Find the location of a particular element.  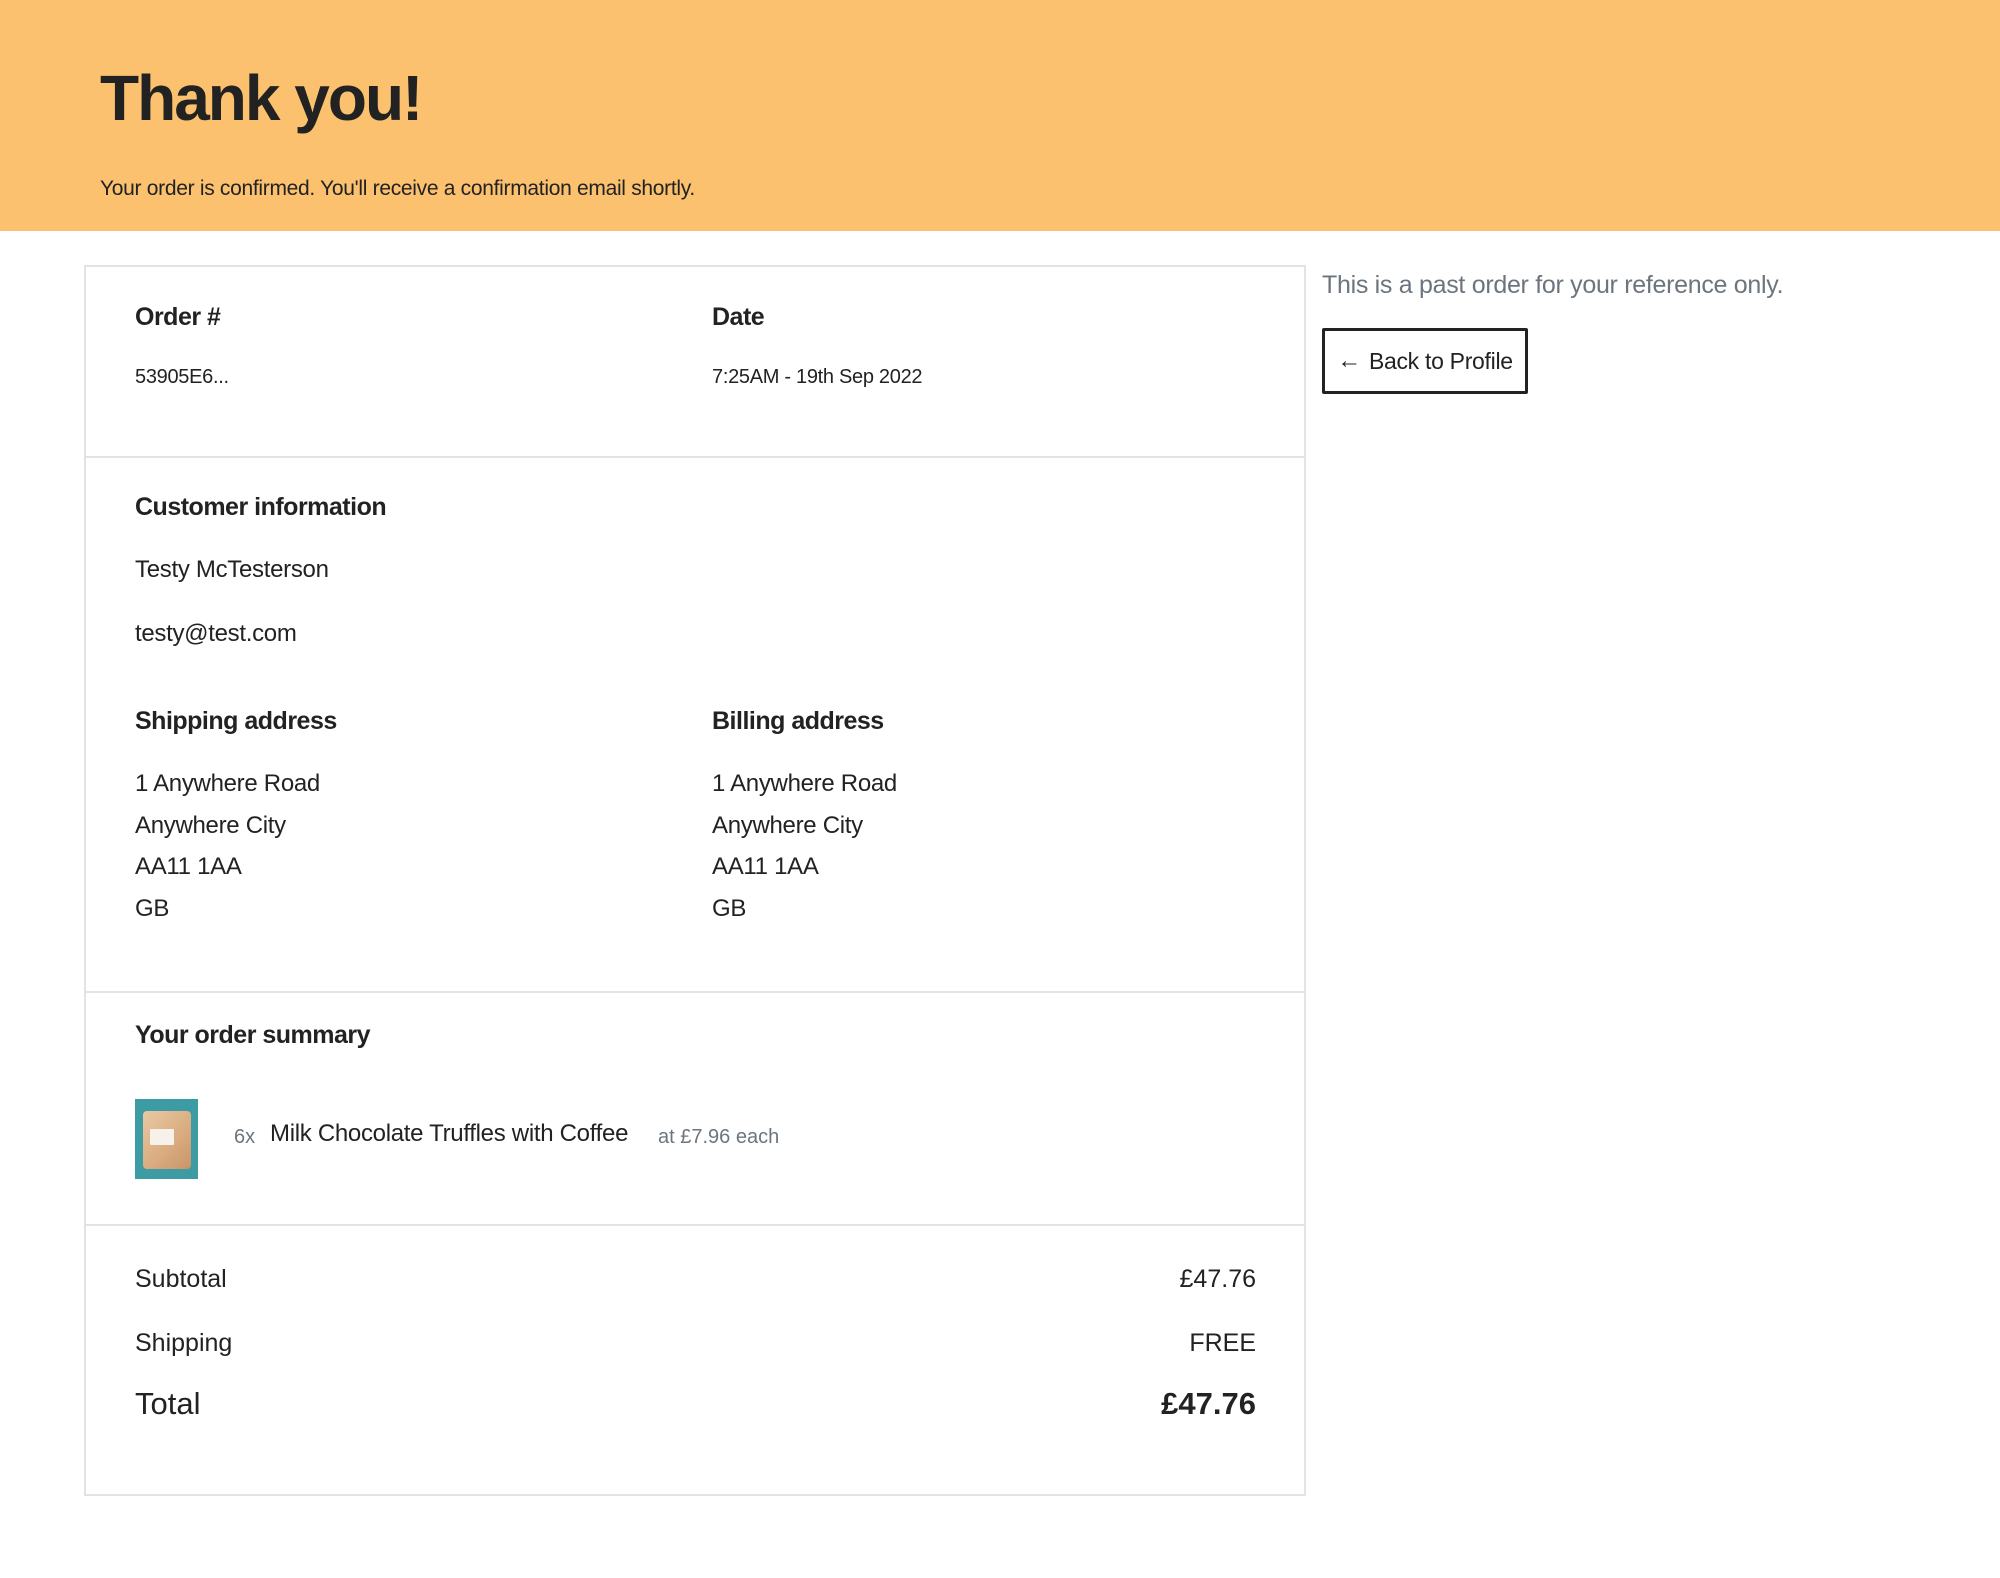

item-quantity: 6x is located at coordinates (245, 1137).